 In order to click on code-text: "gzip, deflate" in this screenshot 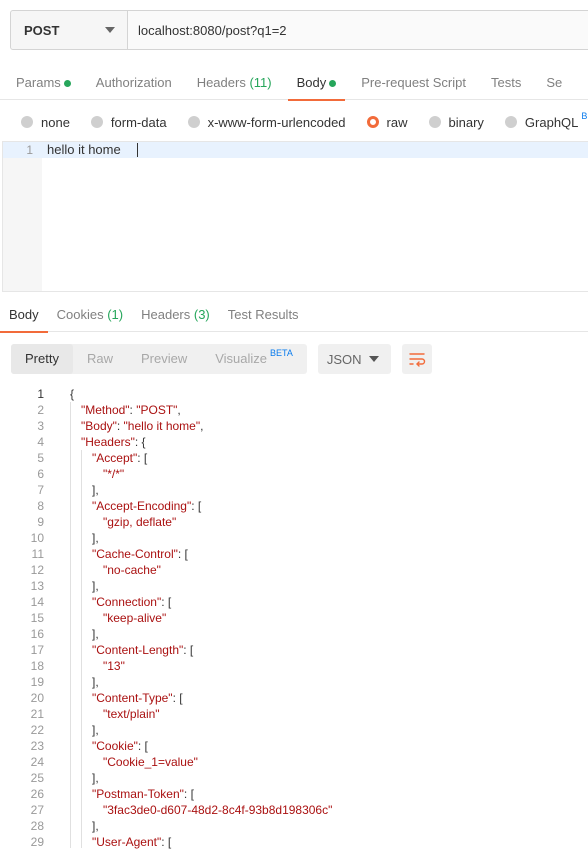, I will do `click(139, 522)`.